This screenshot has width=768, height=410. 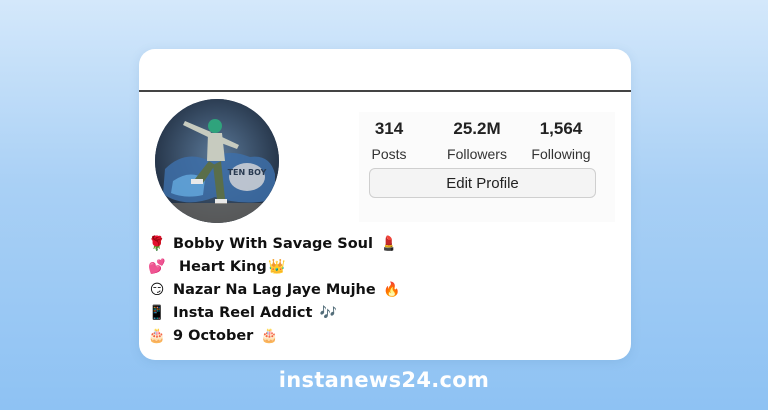 What do you see at coordinates (243, 312) in the screenshot?
I see `bio-text: Insta Reel Addict` at bounding box center [243, 312].